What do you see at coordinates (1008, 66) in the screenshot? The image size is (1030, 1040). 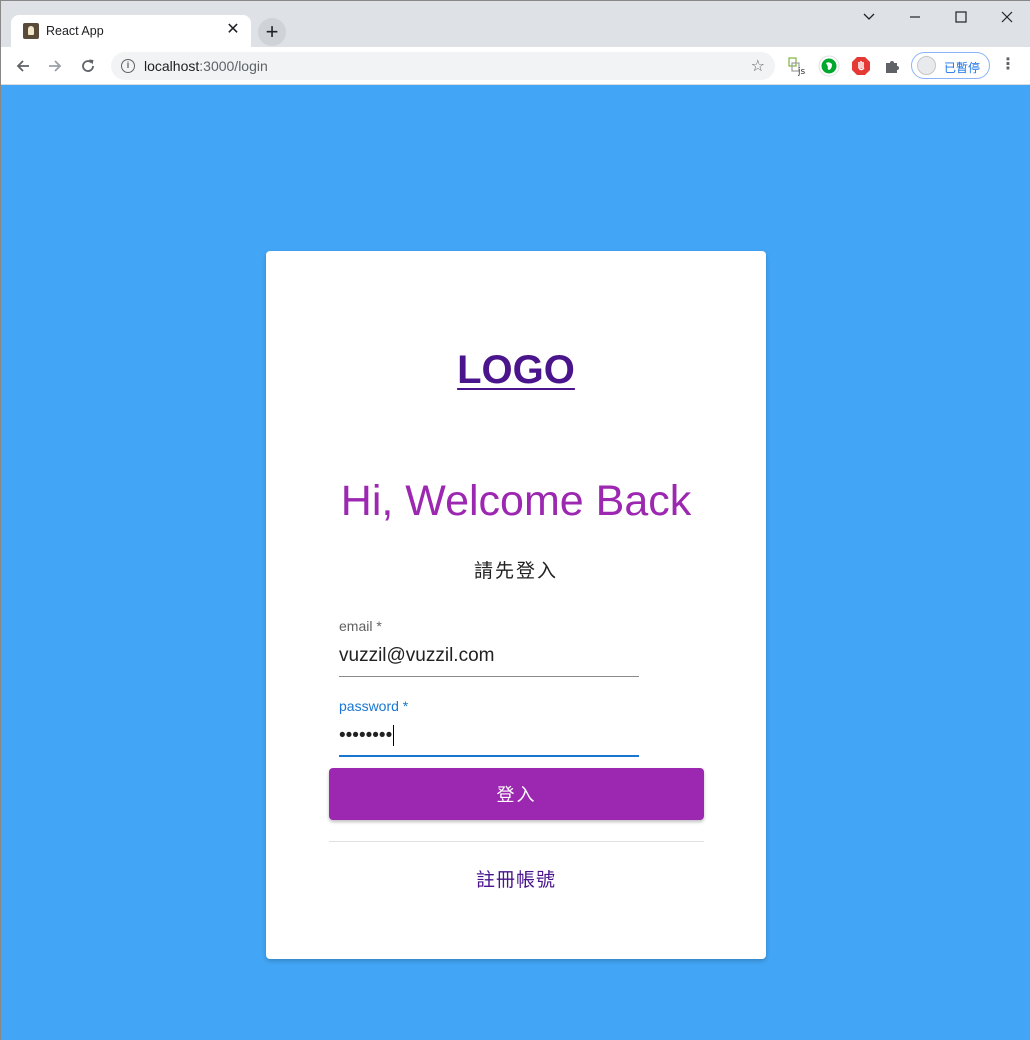 I see `browser-menu-icon: ⋮` at bounding box center [1008, 66].